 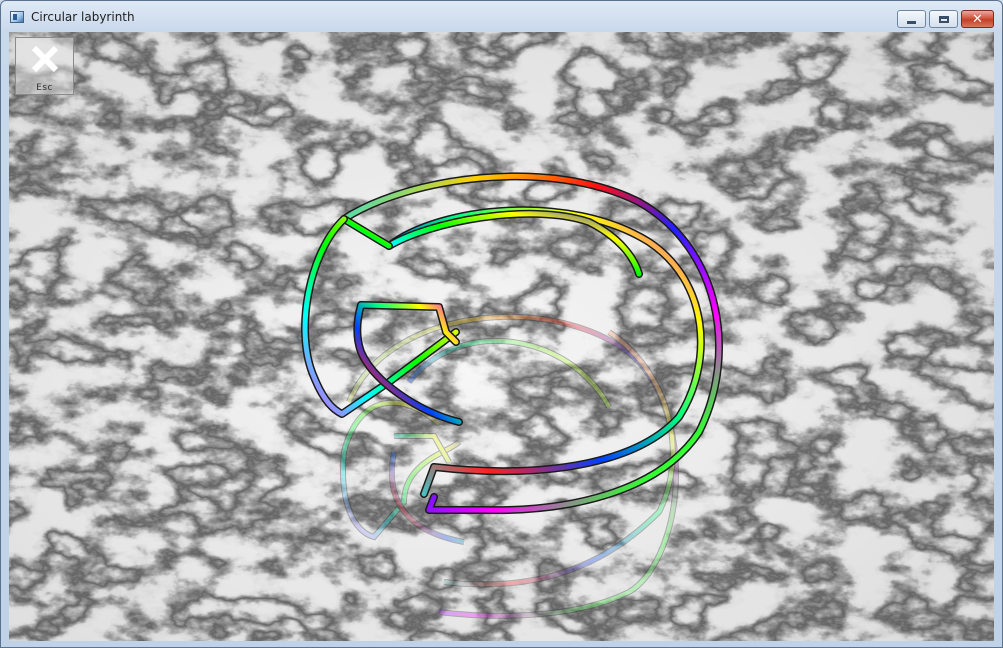 What do you see at coordinates (911, 22) in the screenshot?
I see `minimize-icon` at bounding box center [911, 22].